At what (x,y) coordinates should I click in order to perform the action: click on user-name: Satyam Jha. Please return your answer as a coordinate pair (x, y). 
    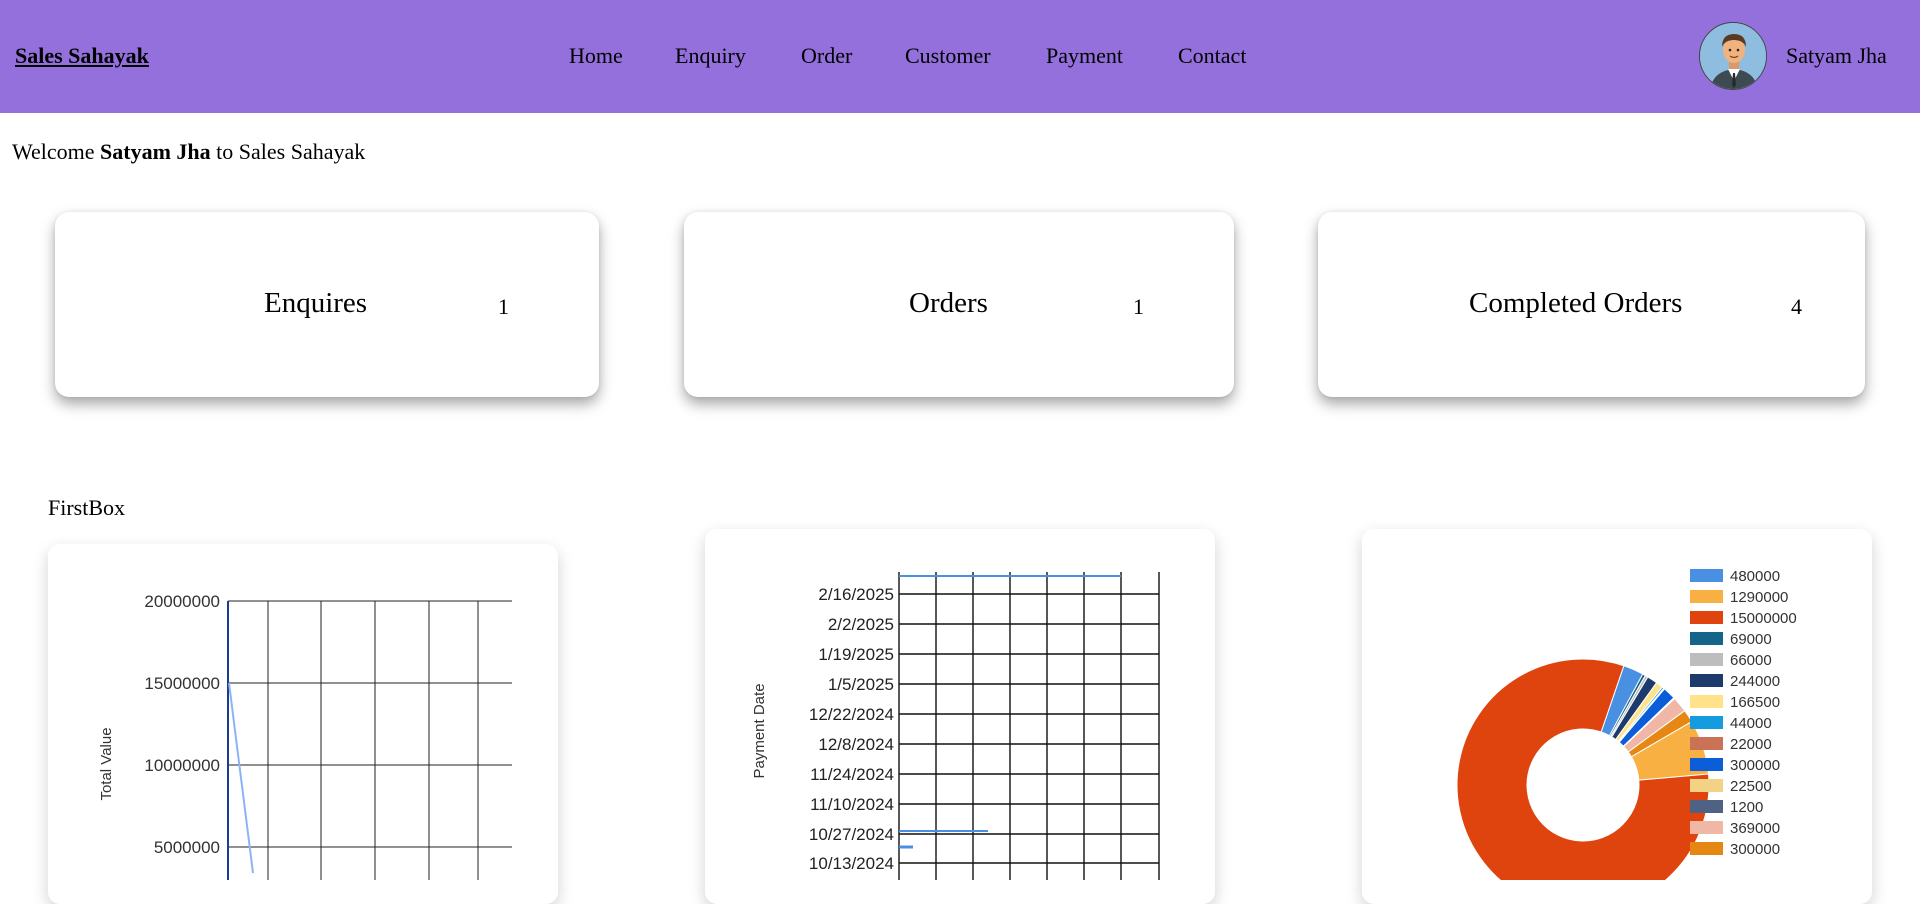
    Looking at the image, I should click on (1836, 56).